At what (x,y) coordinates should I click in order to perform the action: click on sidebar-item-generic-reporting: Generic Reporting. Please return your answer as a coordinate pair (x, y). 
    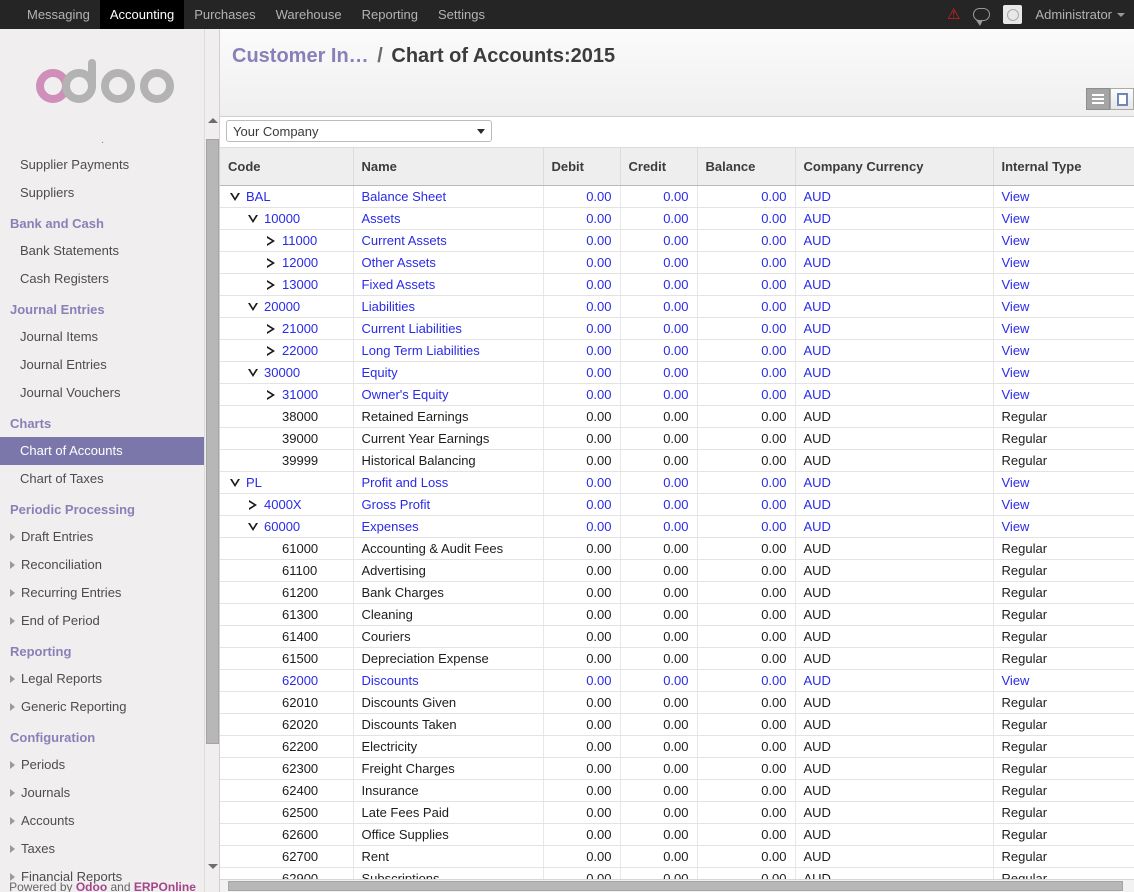
    Looking at the image, I should click on (102, 707).